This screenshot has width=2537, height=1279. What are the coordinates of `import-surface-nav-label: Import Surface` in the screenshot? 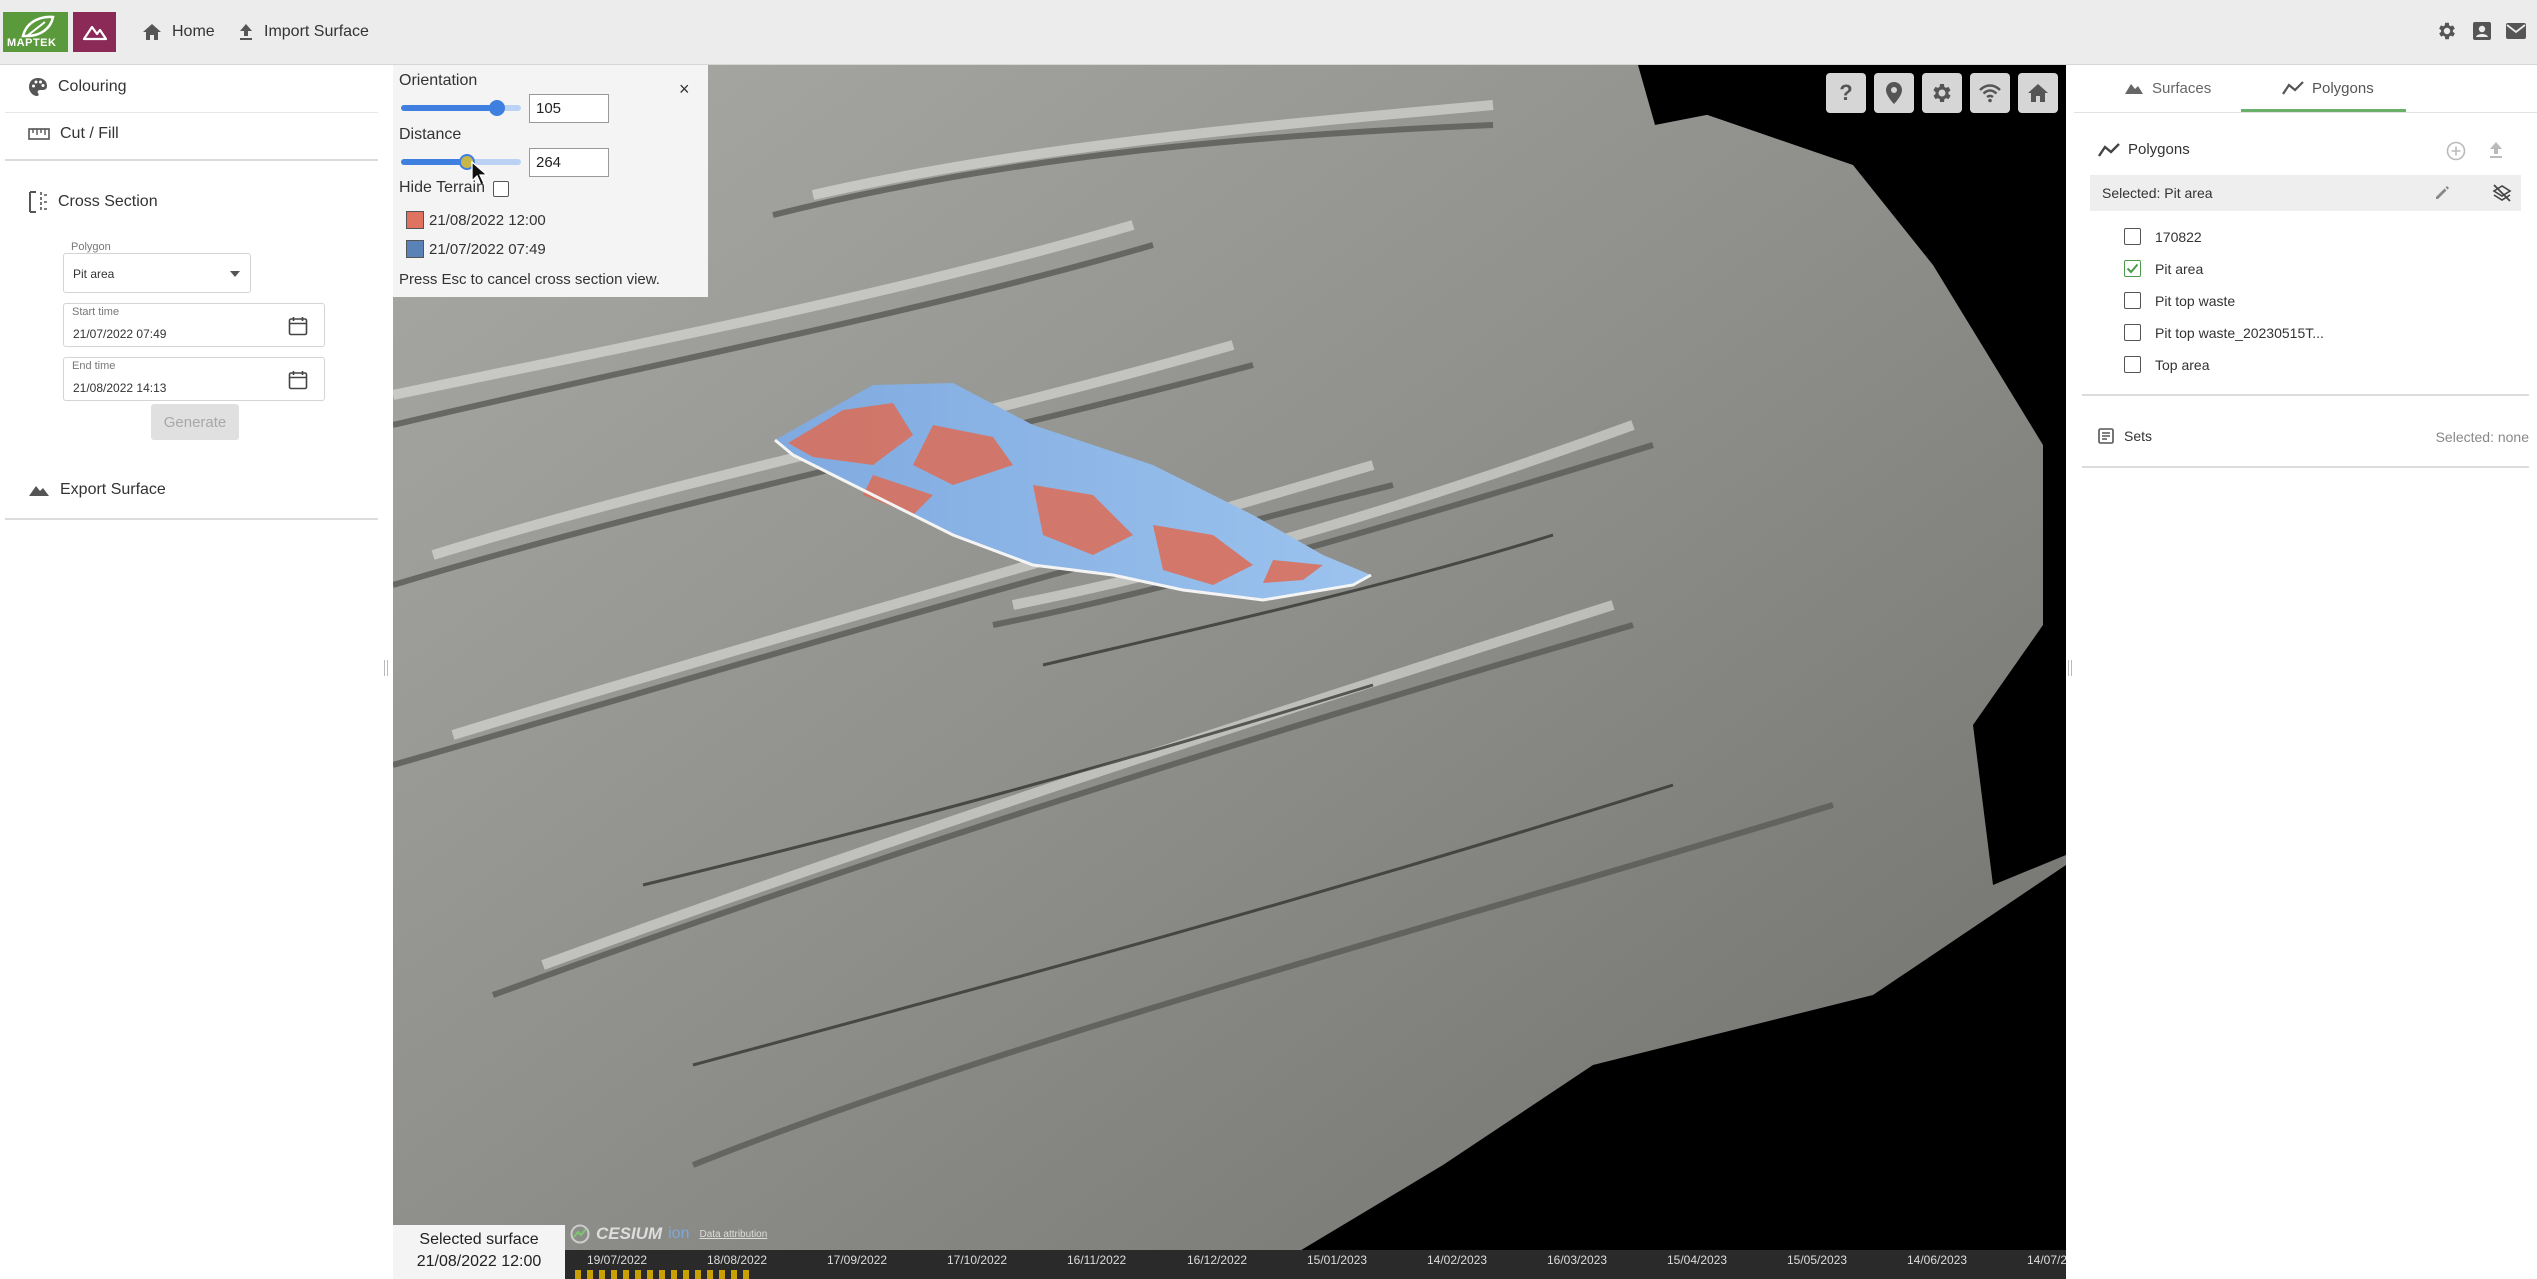 It's located at (316, 31).